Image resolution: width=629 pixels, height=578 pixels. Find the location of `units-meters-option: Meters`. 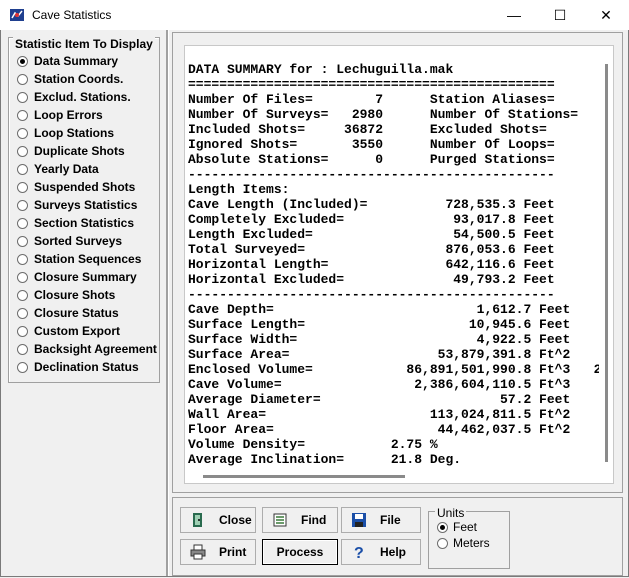

units-meters-option: Meters is located at coordinates (463, 543).